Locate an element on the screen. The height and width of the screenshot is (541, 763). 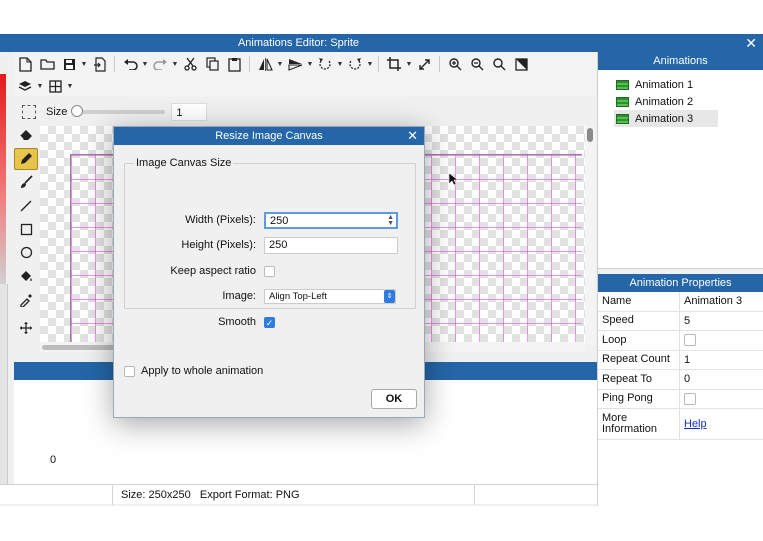
window-close-icon: ✕ is located at coordinates (751, 43).